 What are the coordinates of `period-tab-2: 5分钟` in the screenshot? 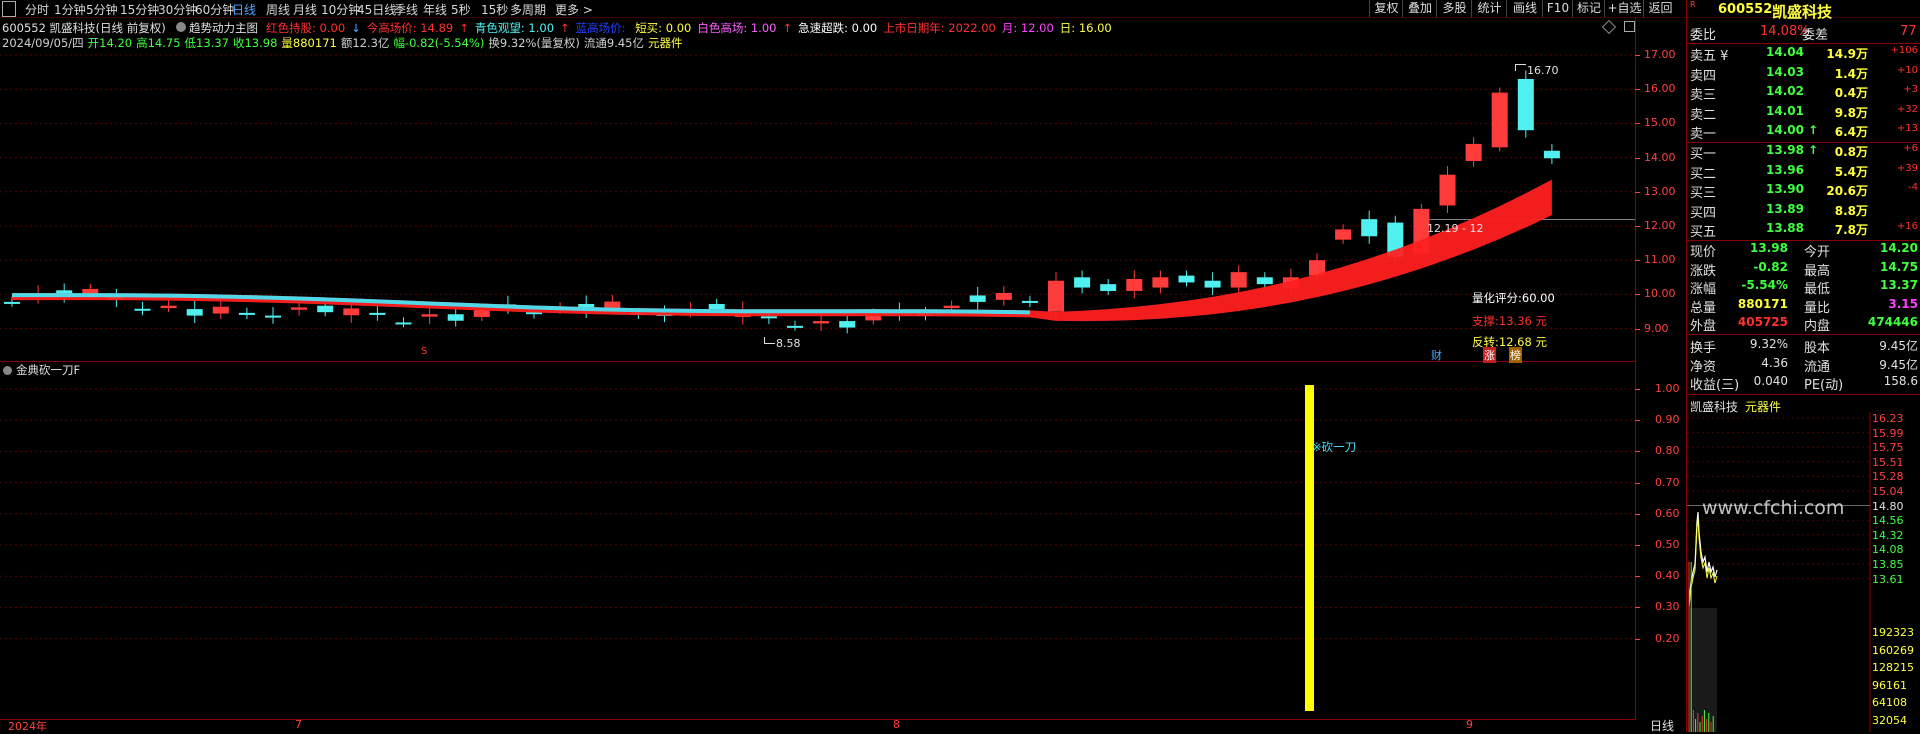 It's located at (102, 9).